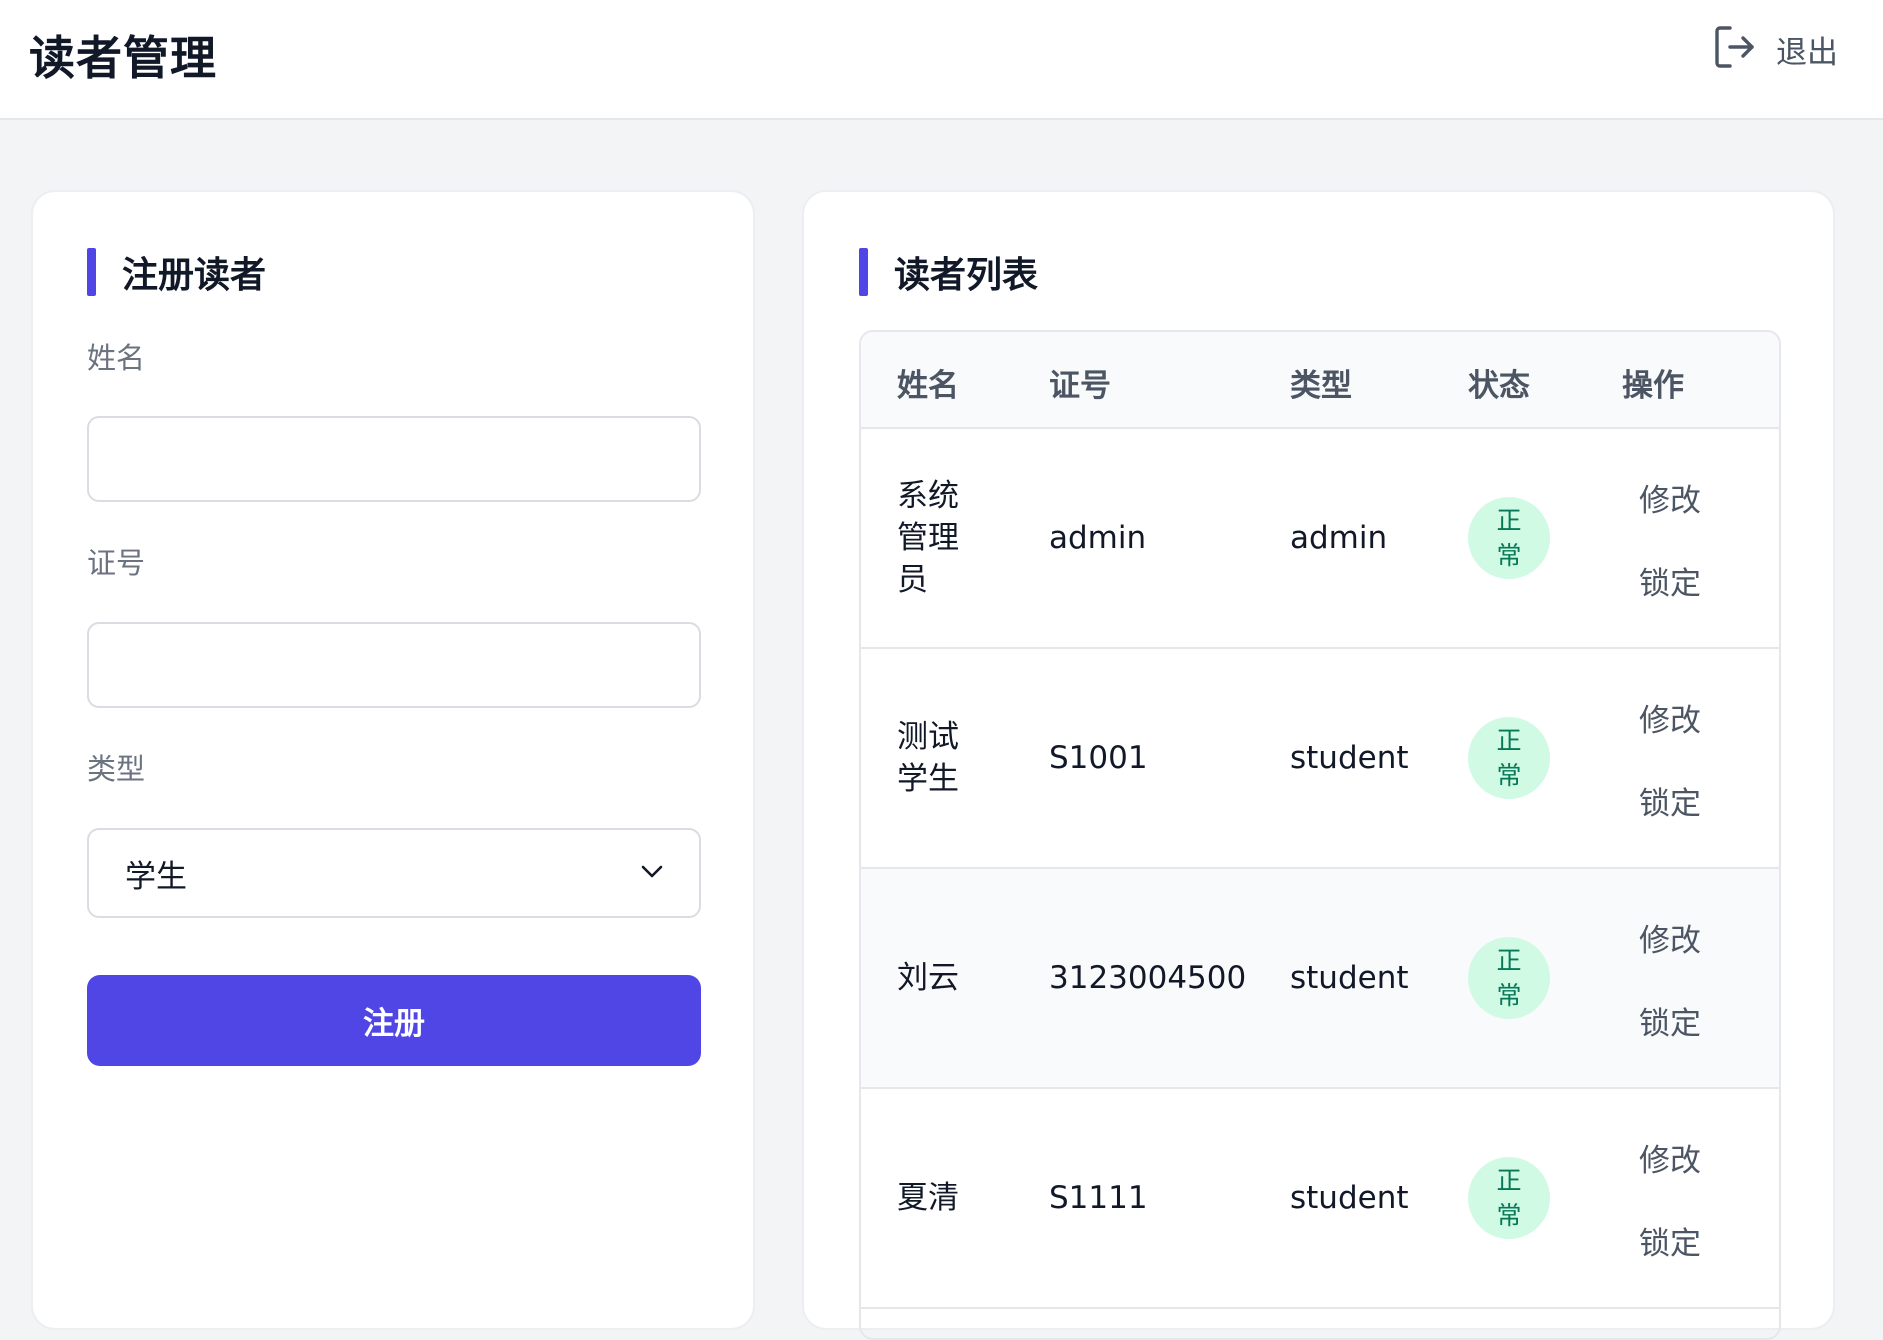 The height and width of the screenshot is (1340, 1883). What do you see at coordinates (941, 60) in the screenshot?
I see `top-bar: 读者管理 退出` at bounding box center [941, 60].